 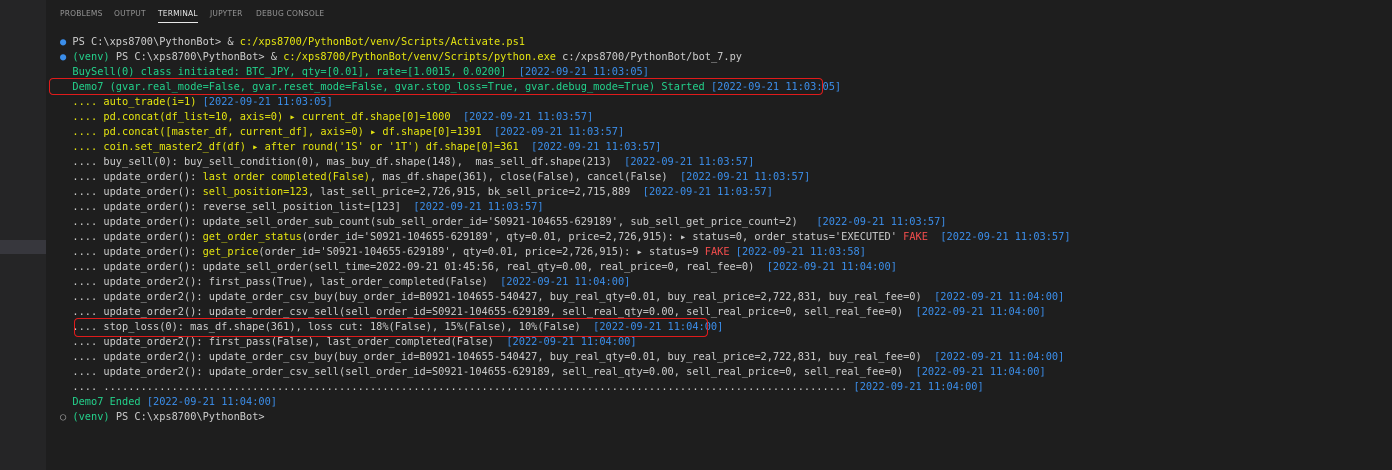 What do you see at coordinates (252, 237) in the screenshot?
I see `terminal-text-segment: get_order_status` at bounding box center [252, 237].